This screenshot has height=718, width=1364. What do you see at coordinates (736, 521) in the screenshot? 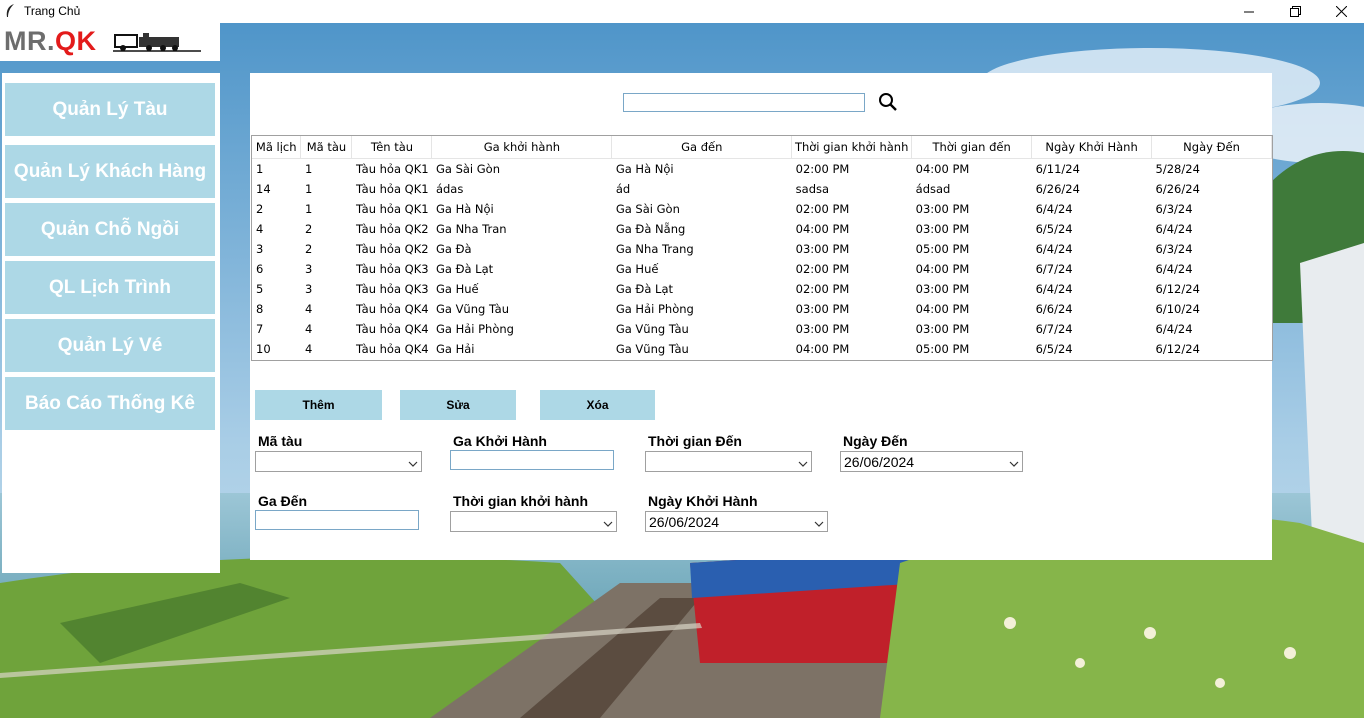
I see `ngay-khoi-hanh-datepicker: 26/06/2024` at bounding box center [736, 521].